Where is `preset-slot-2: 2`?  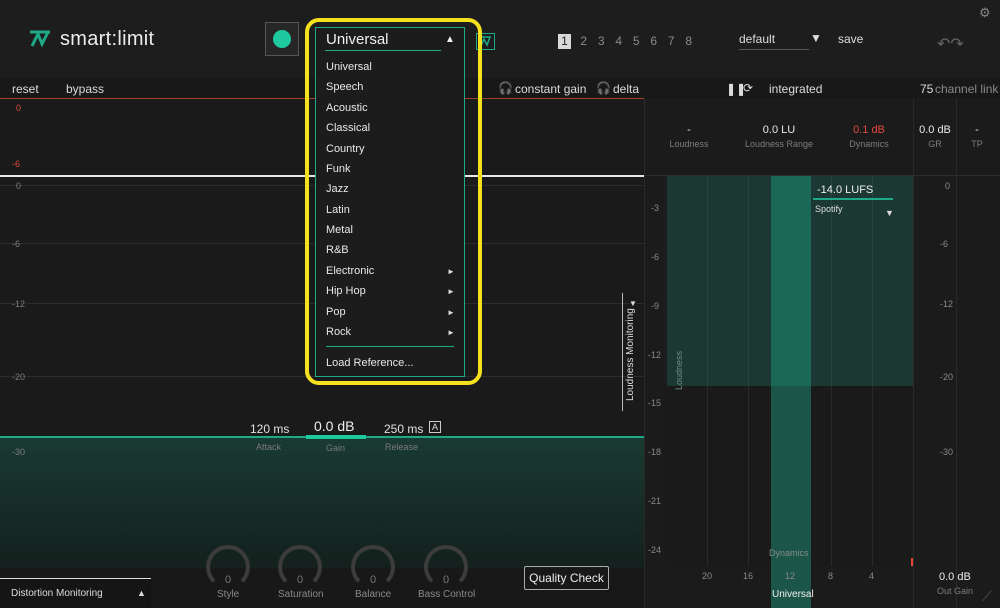
preset-slot-2: 2 is located at coordinates (584, 41).